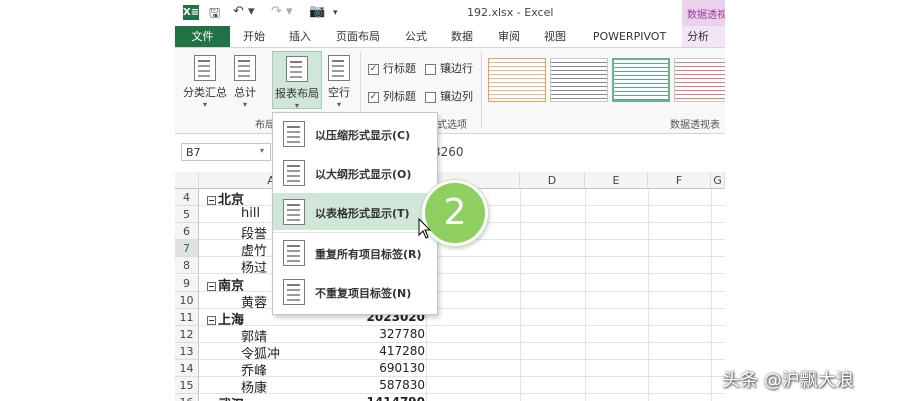  I want to click on name-box: B7, so click(226, 152).